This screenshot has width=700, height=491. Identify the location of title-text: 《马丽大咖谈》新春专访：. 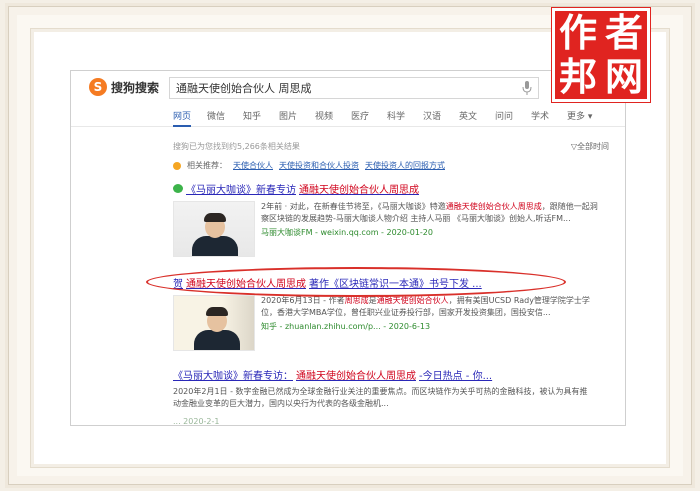
(233, 376).